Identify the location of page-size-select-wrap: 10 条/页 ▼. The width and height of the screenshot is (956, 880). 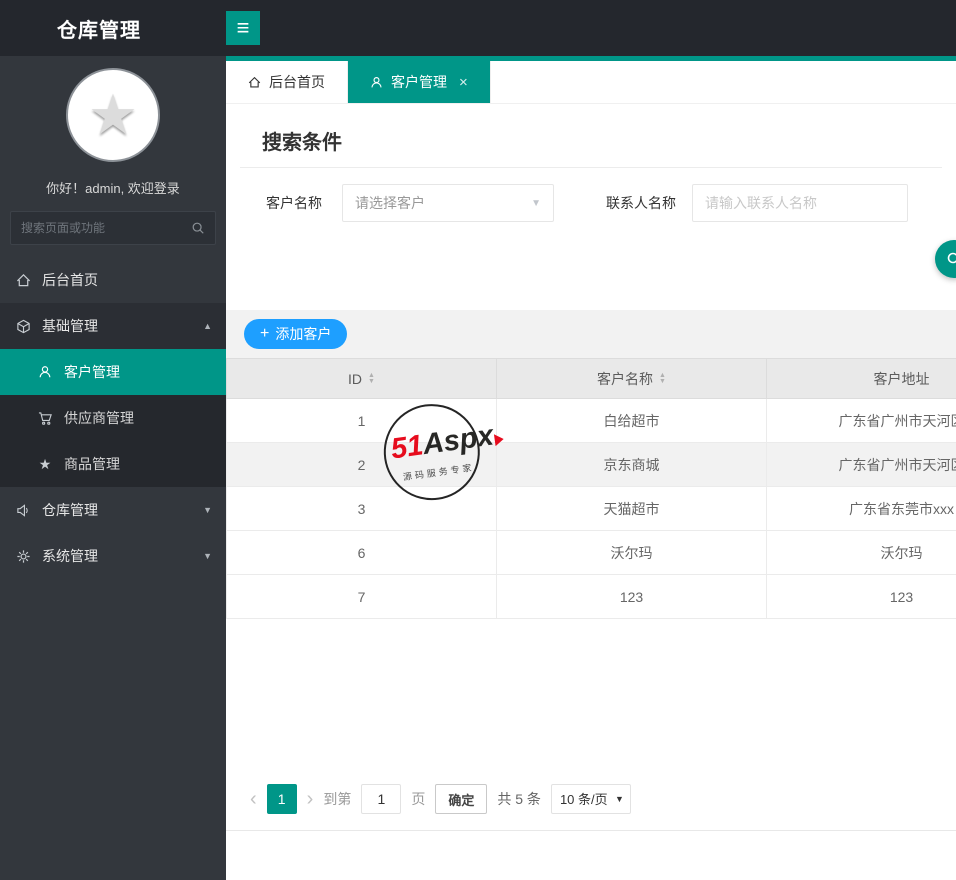
(590, 799).